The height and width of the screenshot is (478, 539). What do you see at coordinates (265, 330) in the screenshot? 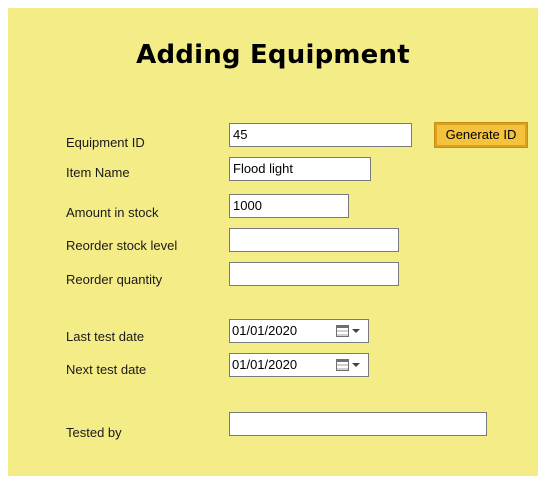
I see `last-test-date-value: 01/01/2020` at bounding box center [265, 330].